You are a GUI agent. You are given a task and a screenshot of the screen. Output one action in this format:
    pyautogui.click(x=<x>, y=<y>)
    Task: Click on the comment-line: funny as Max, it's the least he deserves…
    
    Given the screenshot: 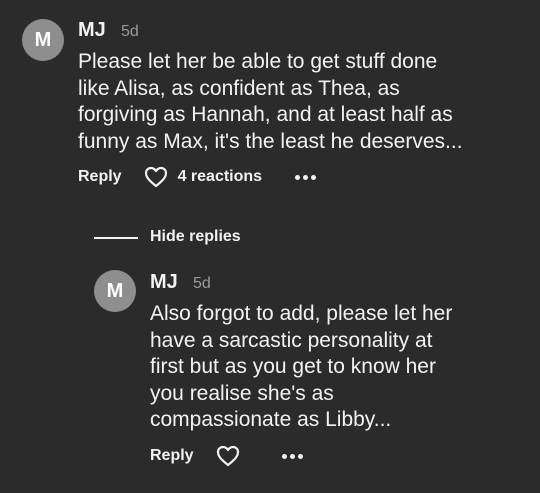 What is the action you would take?
    pyautogui.click(x=270, y=141)
    